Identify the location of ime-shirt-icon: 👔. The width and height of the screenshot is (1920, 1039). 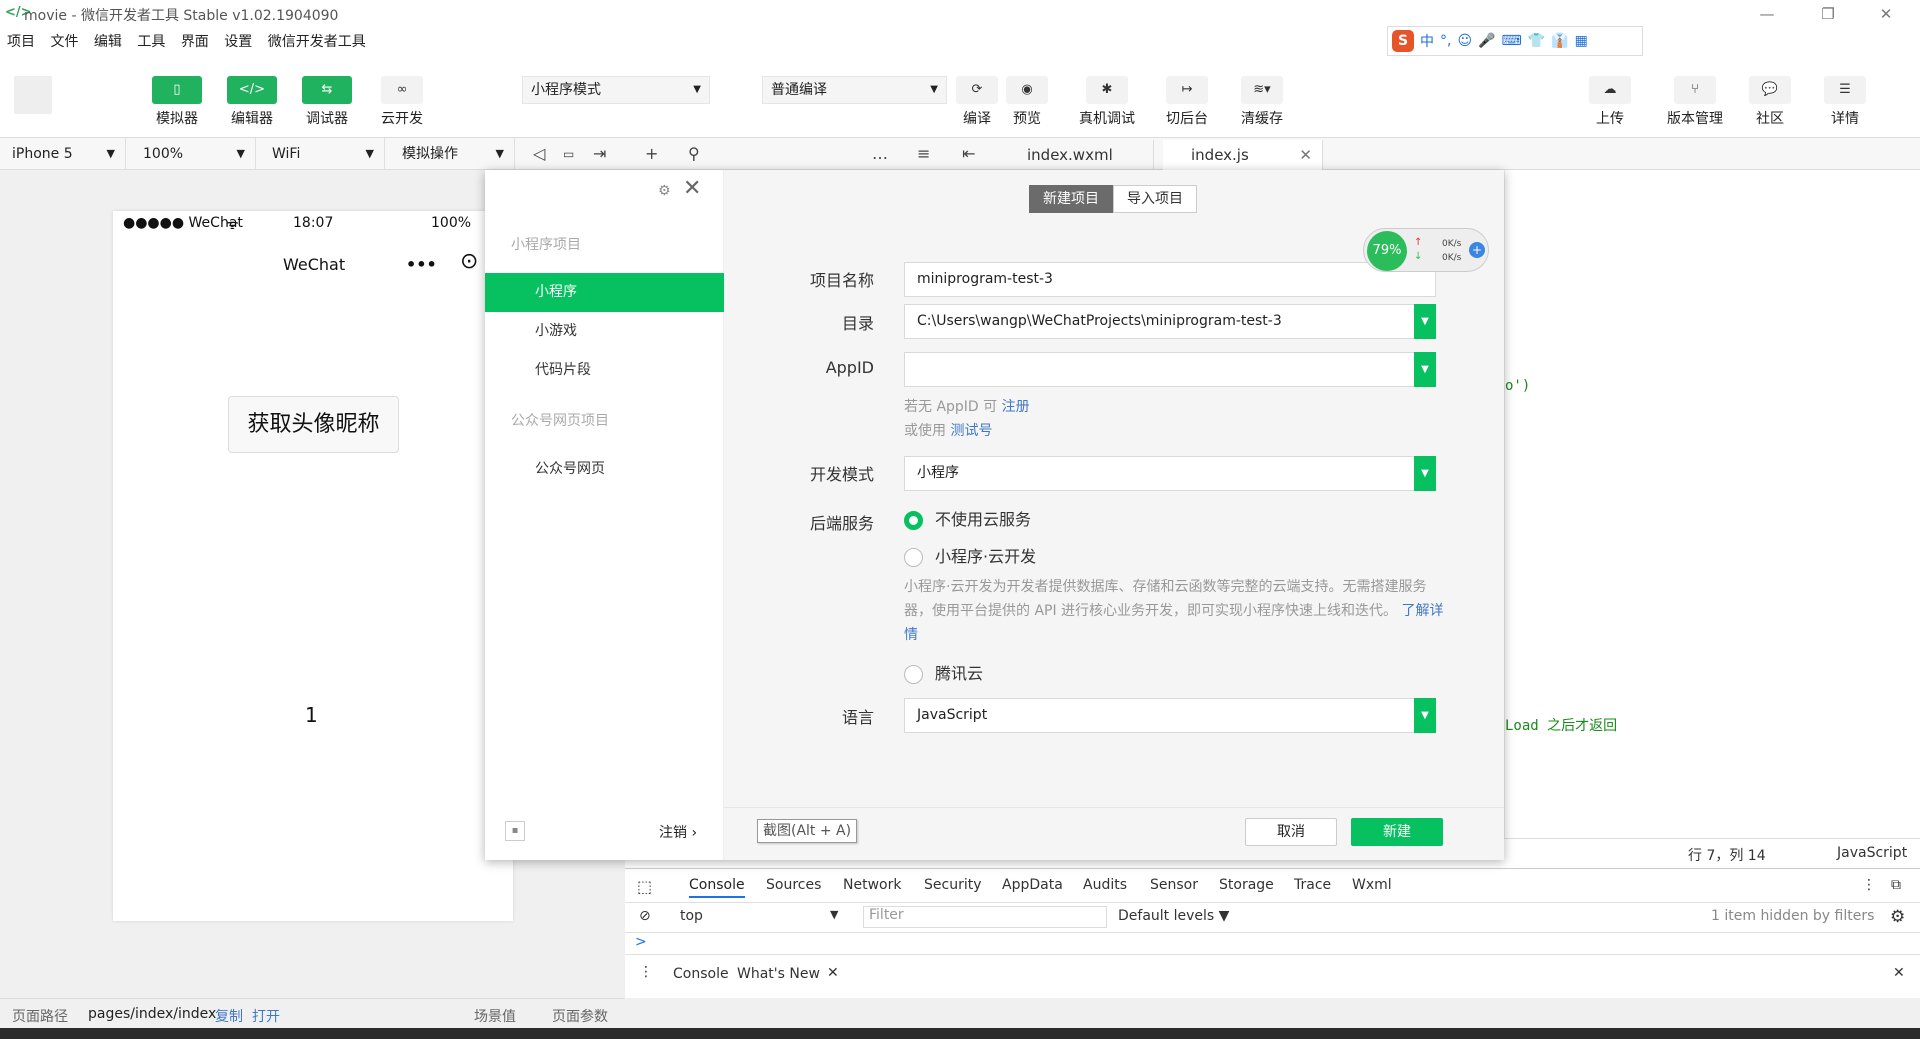
(1559, 41).